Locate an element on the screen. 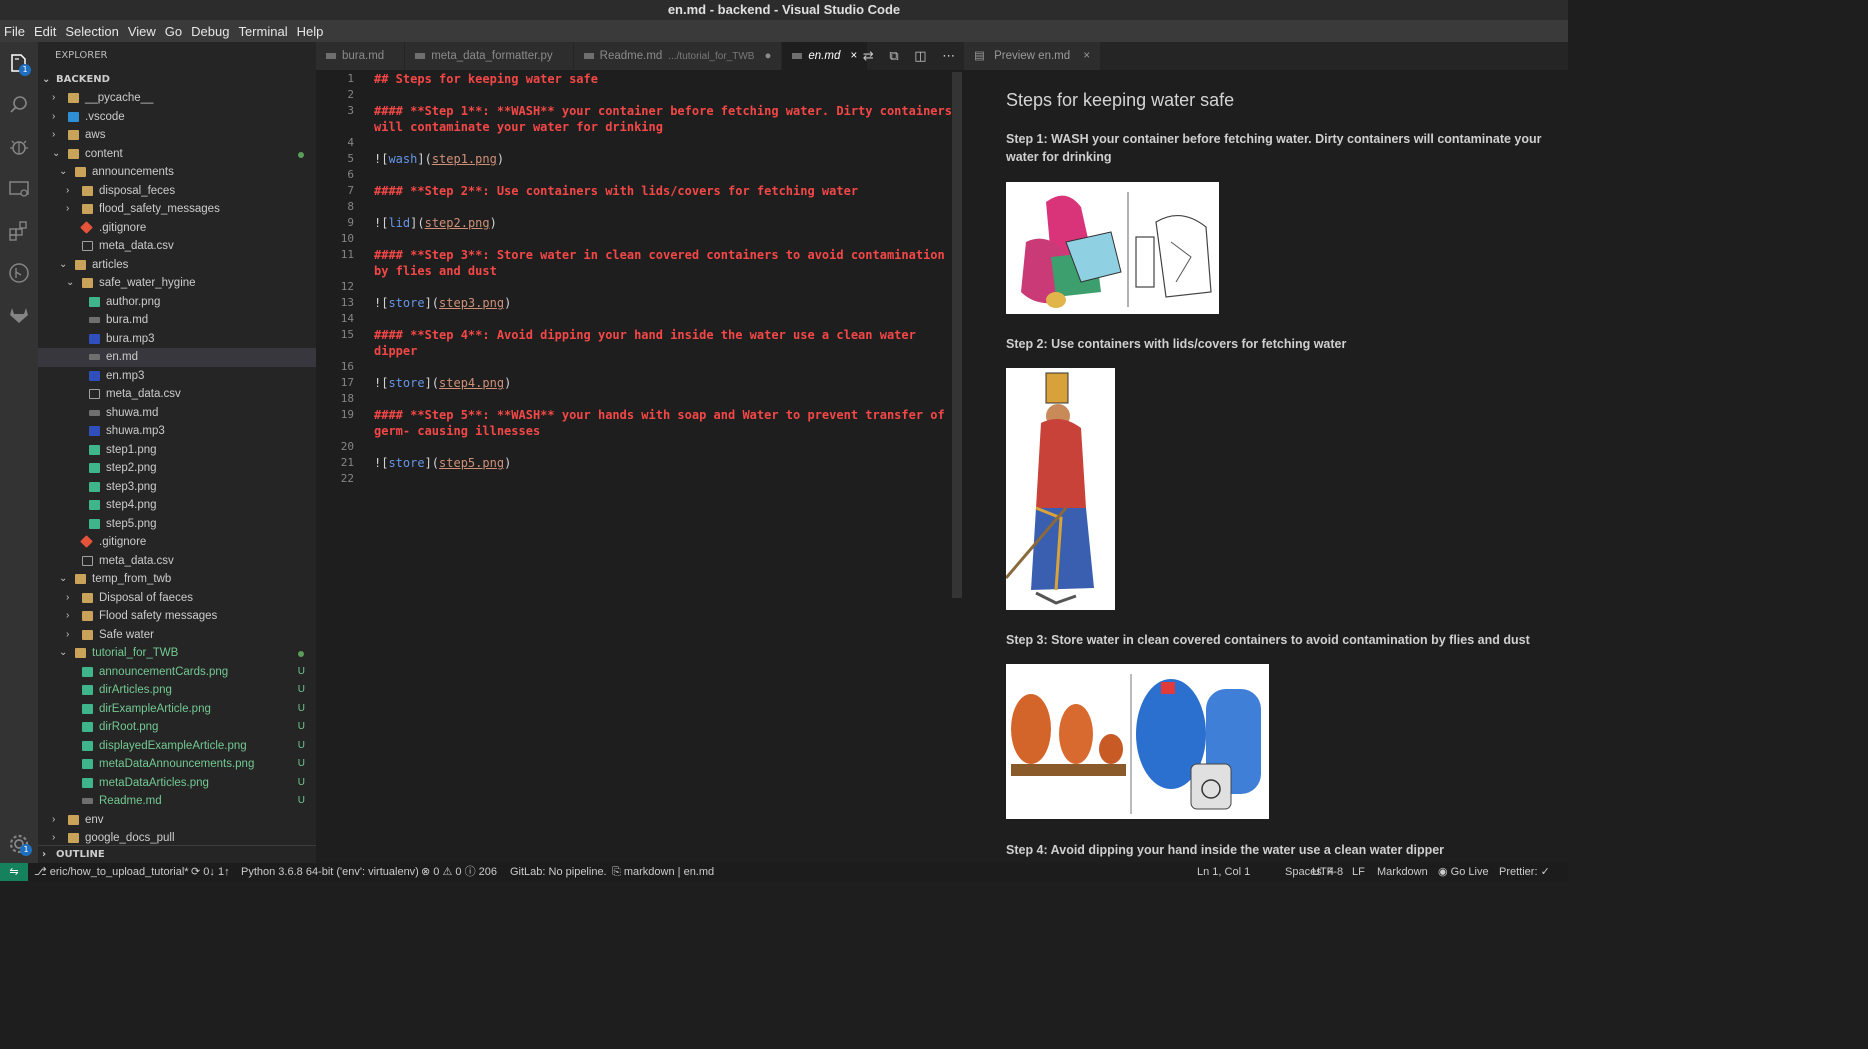 The image size is (1868, 1049). menu-selection: Selection is located at coordinates (94, 31).